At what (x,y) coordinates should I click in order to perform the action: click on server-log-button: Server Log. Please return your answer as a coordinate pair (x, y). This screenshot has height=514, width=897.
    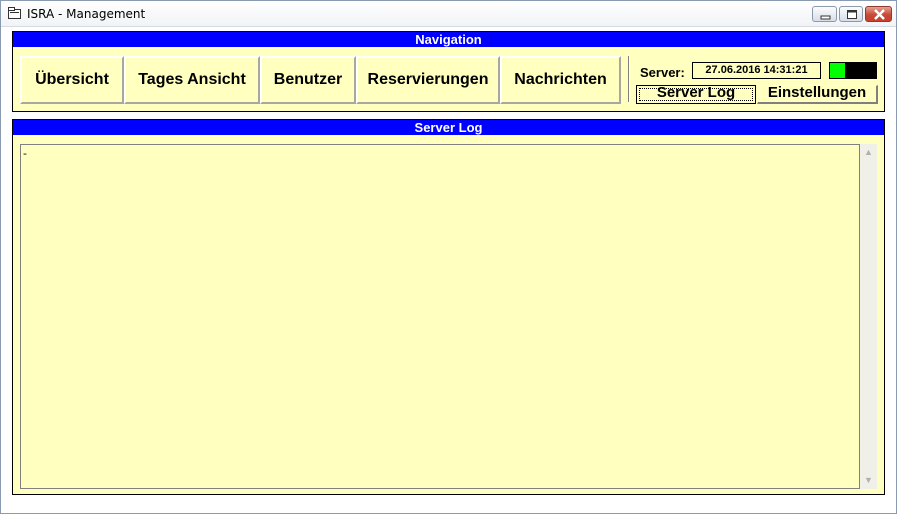
    Looking at the image, I should click on (696, 94).